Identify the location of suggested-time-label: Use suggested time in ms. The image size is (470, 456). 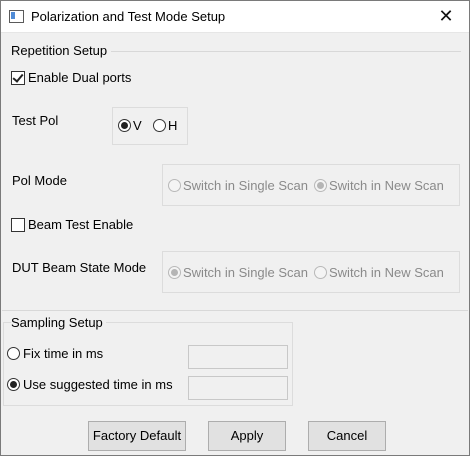
(98, 384).